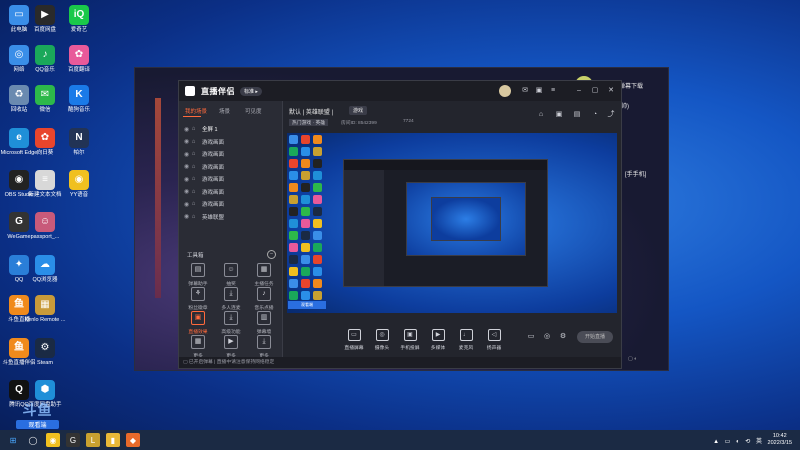 This screenshot has width=800, height=450. What do you see at coordinates (231, 347) in the screenshot?
I see `tool-button: ▶更多` at bounding box center [231, 347].